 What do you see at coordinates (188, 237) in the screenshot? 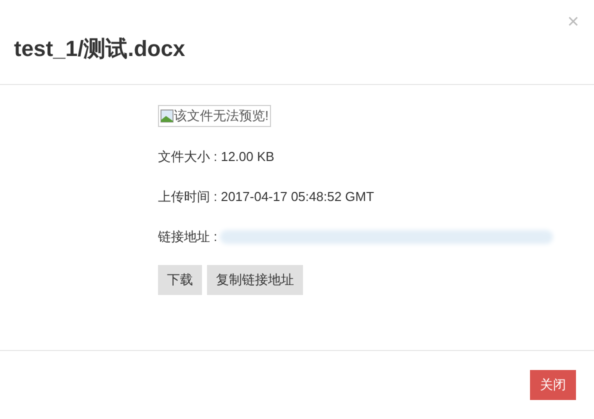
I see `detail-text: 链接地址 :` at bounding box center [188, 237].